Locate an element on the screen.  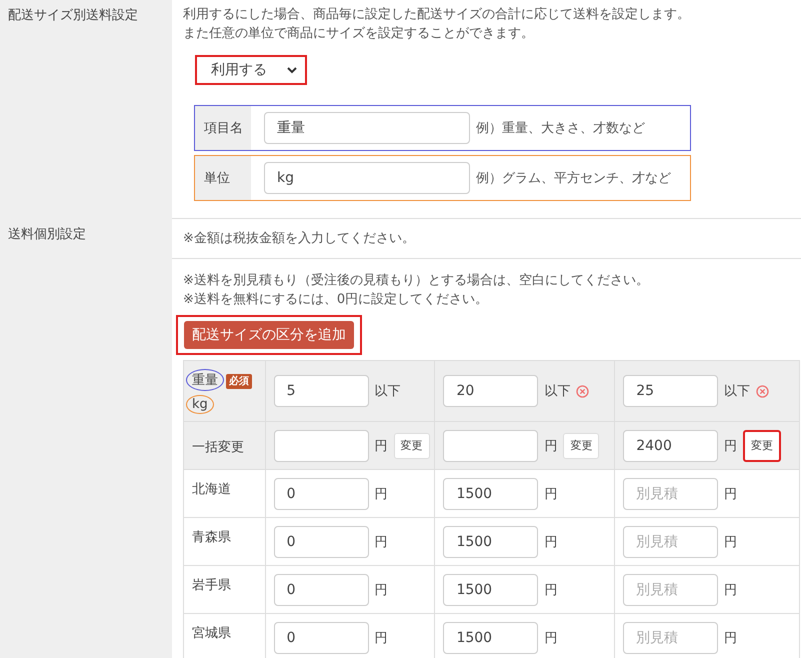
section-label: 配送サイズ別送料設定 is located at coordinates (73, 15).